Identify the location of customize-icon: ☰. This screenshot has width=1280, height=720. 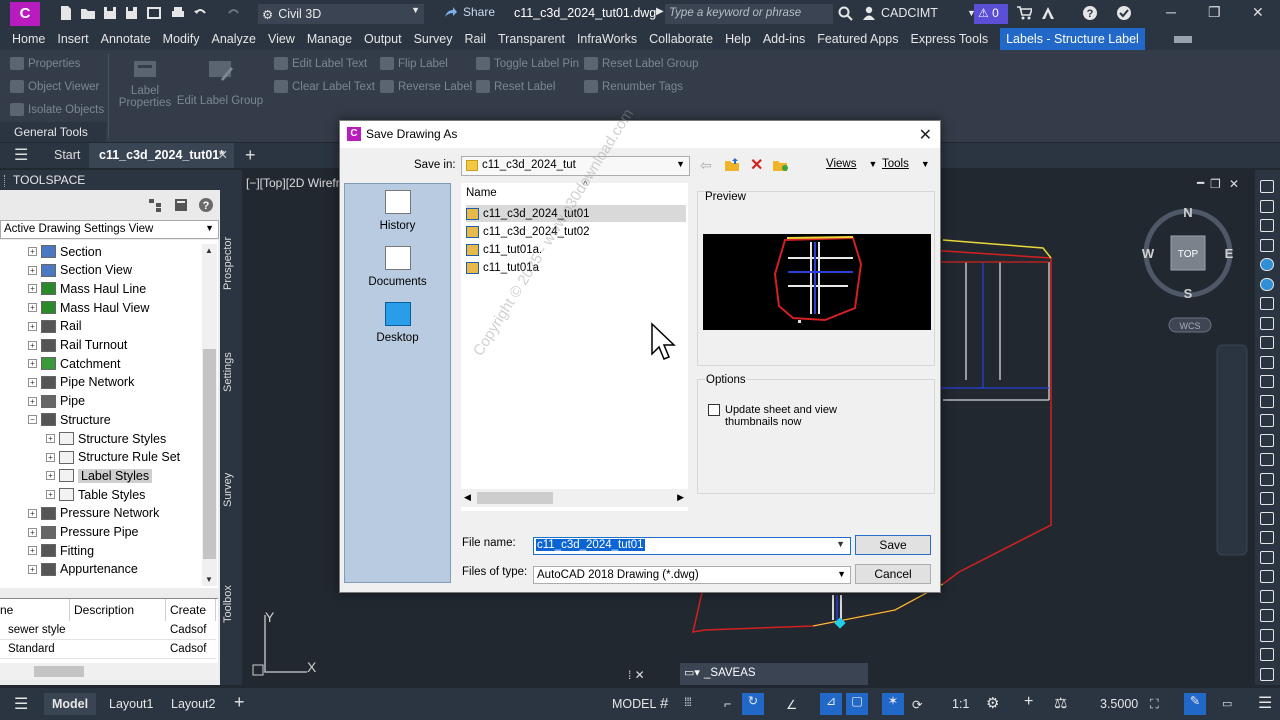
(1265, 703).